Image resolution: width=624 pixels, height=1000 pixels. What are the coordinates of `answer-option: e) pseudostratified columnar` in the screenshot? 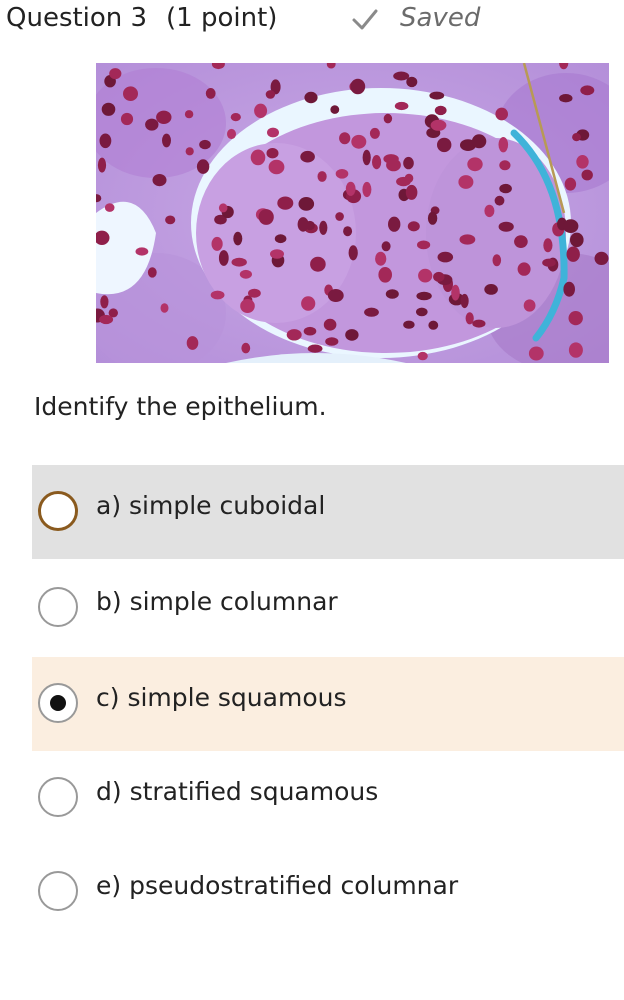 It's located at (328, 892).